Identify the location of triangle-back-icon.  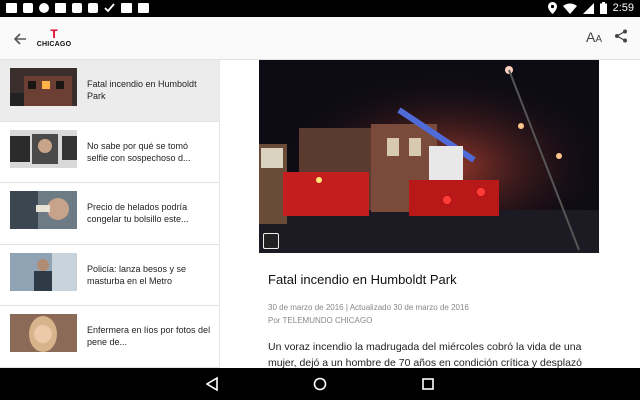
(212, 384).